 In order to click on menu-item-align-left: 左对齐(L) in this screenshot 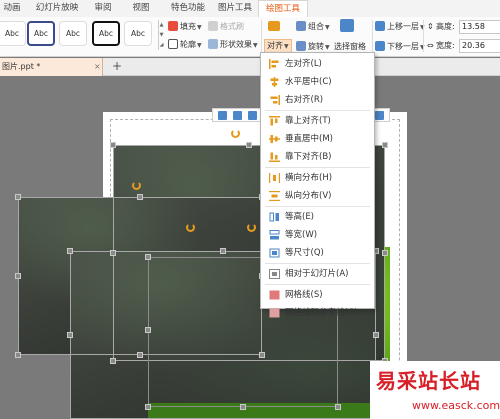, I will do `click(317, 64)`.